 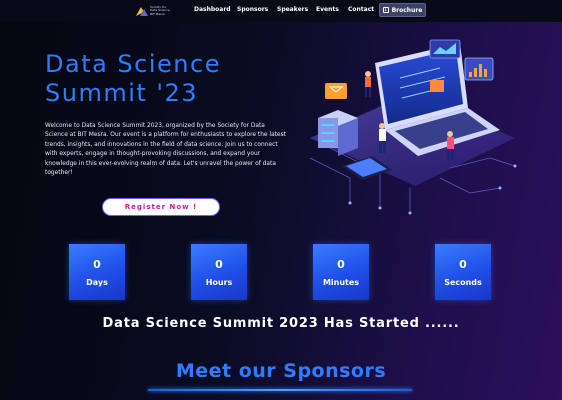 I want to click on countdown-days: 0 Days, so click(x=97, y=272).